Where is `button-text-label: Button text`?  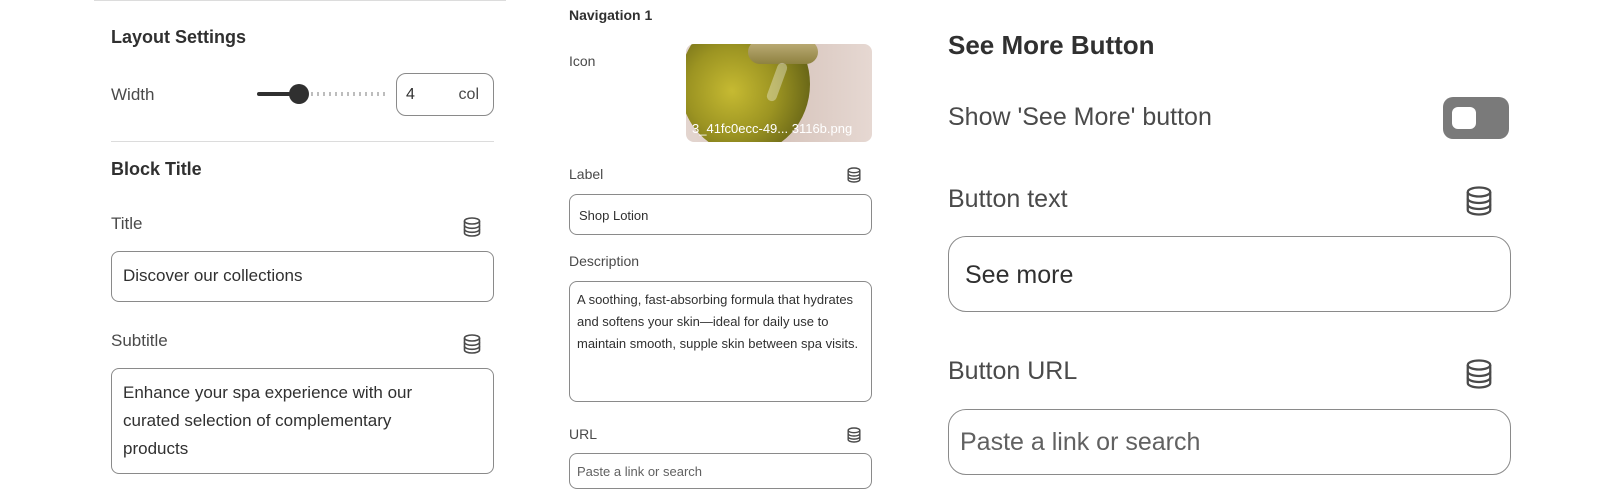 button-text-label: Button text is located at coordinates (1008, 199).